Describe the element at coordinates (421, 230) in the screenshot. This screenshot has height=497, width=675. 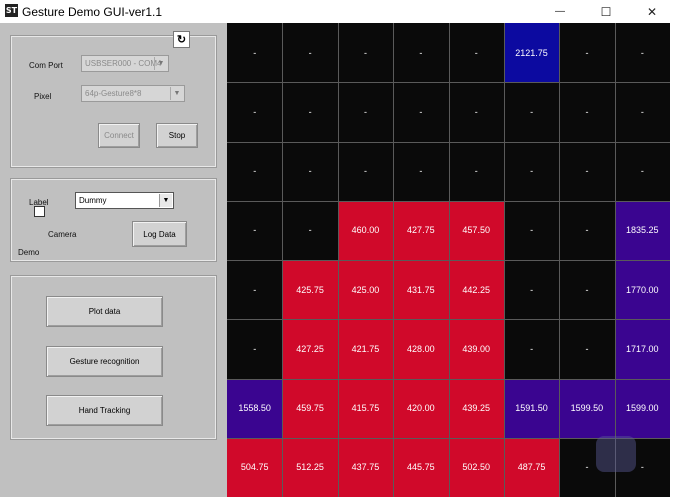
I see `heatmap-cell: 427.75` at that location.